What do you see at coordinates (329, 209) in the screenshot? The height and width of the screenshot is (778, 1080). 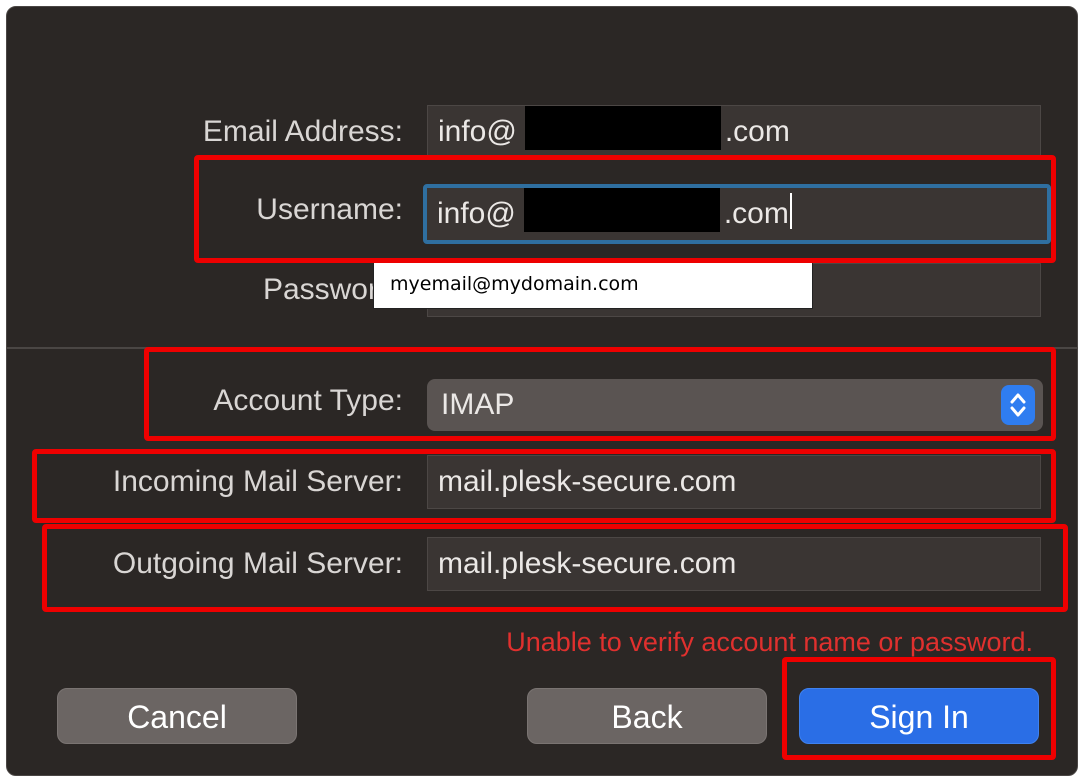 I see `username-label: Username:` at bounding box center [329, 209].